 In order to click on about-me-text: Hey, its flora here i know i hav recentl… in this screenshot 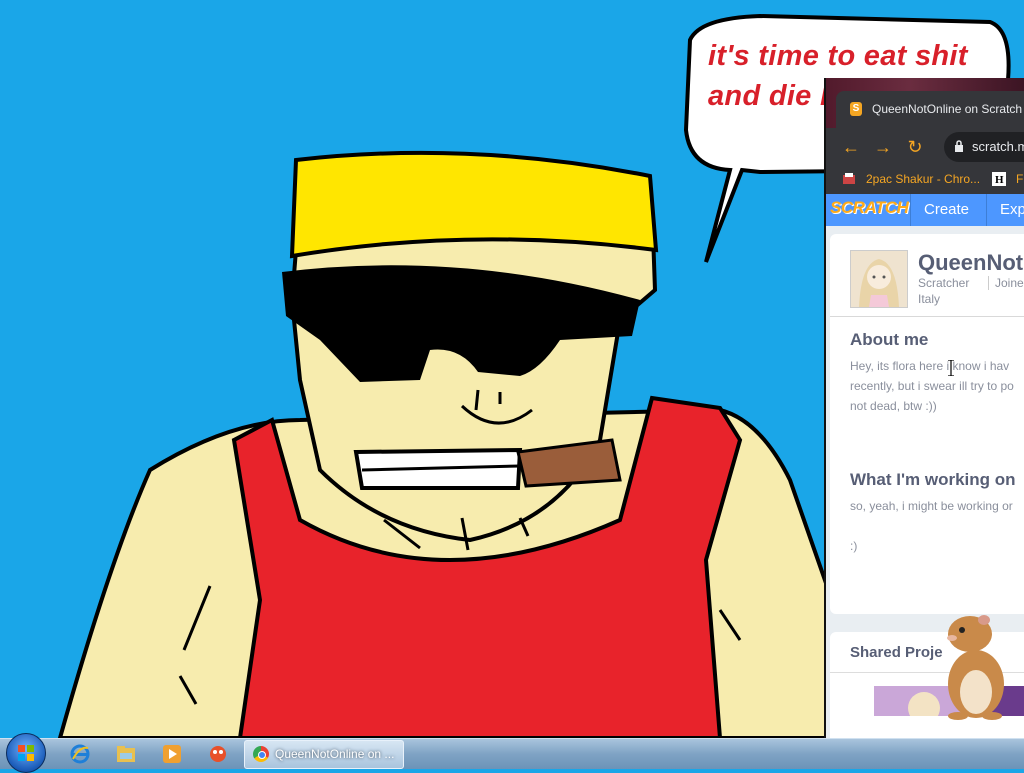, I will do `click(932, 386)`.